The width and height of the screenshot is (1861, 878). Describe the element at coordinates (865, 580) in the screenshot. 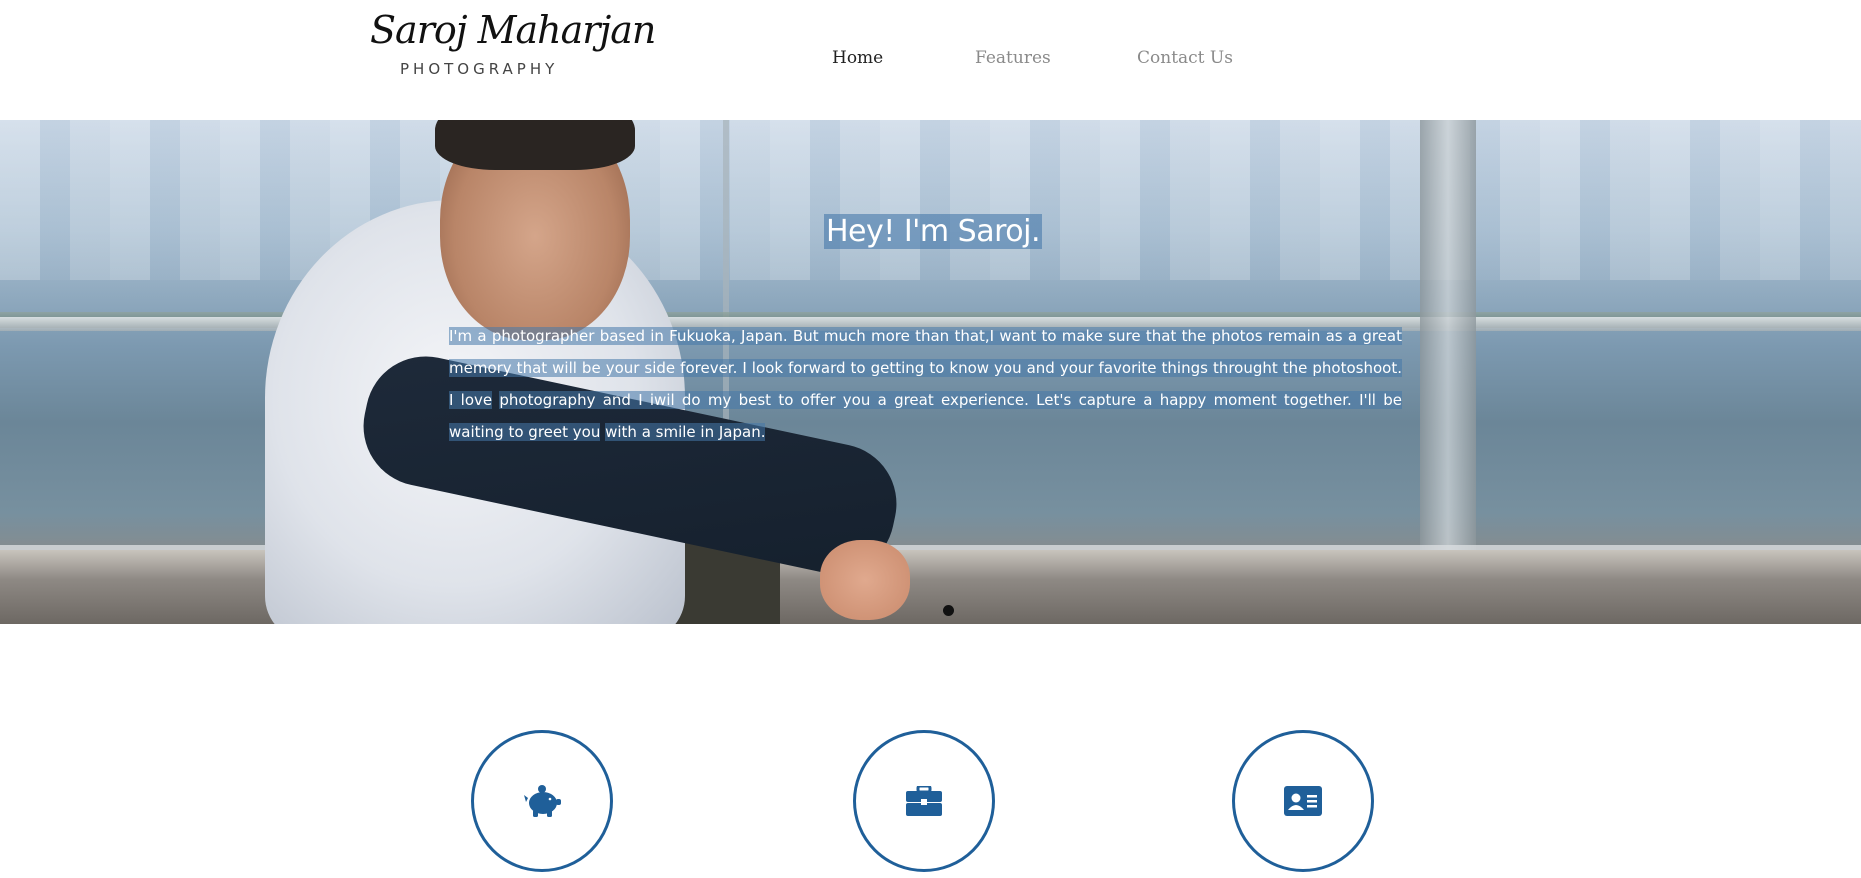

I see `hero-person-hands` at that location.